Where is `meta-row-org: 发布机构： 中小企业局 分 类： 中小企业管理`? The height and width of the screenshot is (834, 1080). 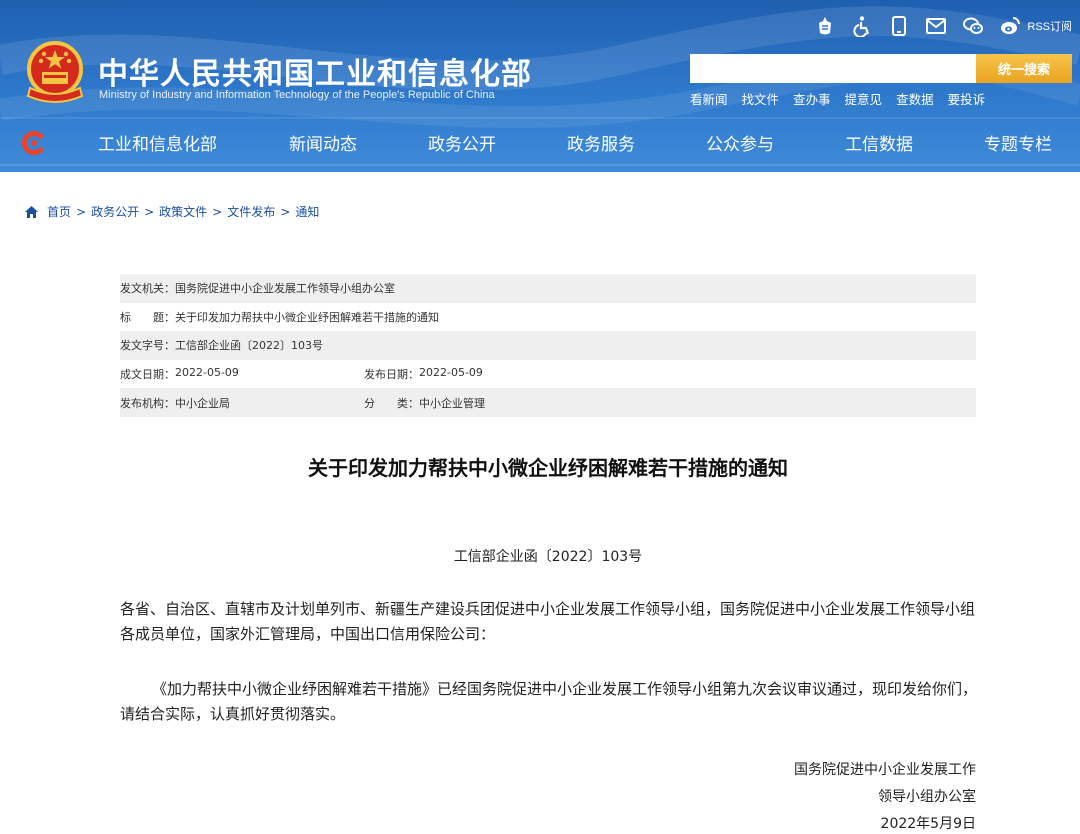 meta-row-org: 发布机构： 中小企业局 分 类： 中小企业管理 is located at coordinates (548, 402).